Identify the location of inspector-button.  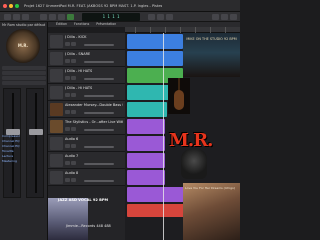
(16, 17).